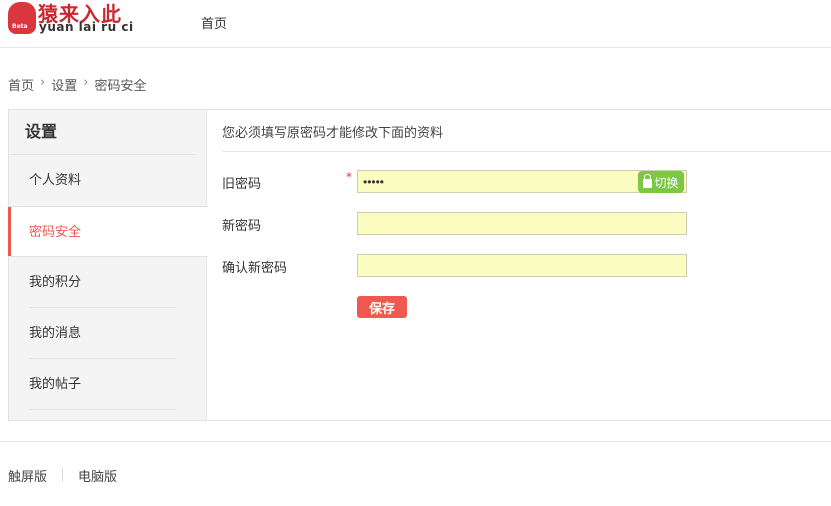  Describe the element at coordinates (349, 177) in the screenshot. I see `required-mark: *` at that location.